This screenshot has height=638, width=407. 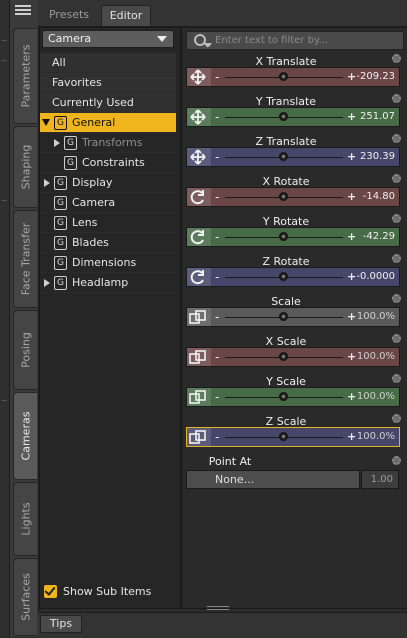 What do you see at coordinates (293, 77) in the screenshot?
I see `slider-bar: - + -209.23` at bounding box center [293, 77].